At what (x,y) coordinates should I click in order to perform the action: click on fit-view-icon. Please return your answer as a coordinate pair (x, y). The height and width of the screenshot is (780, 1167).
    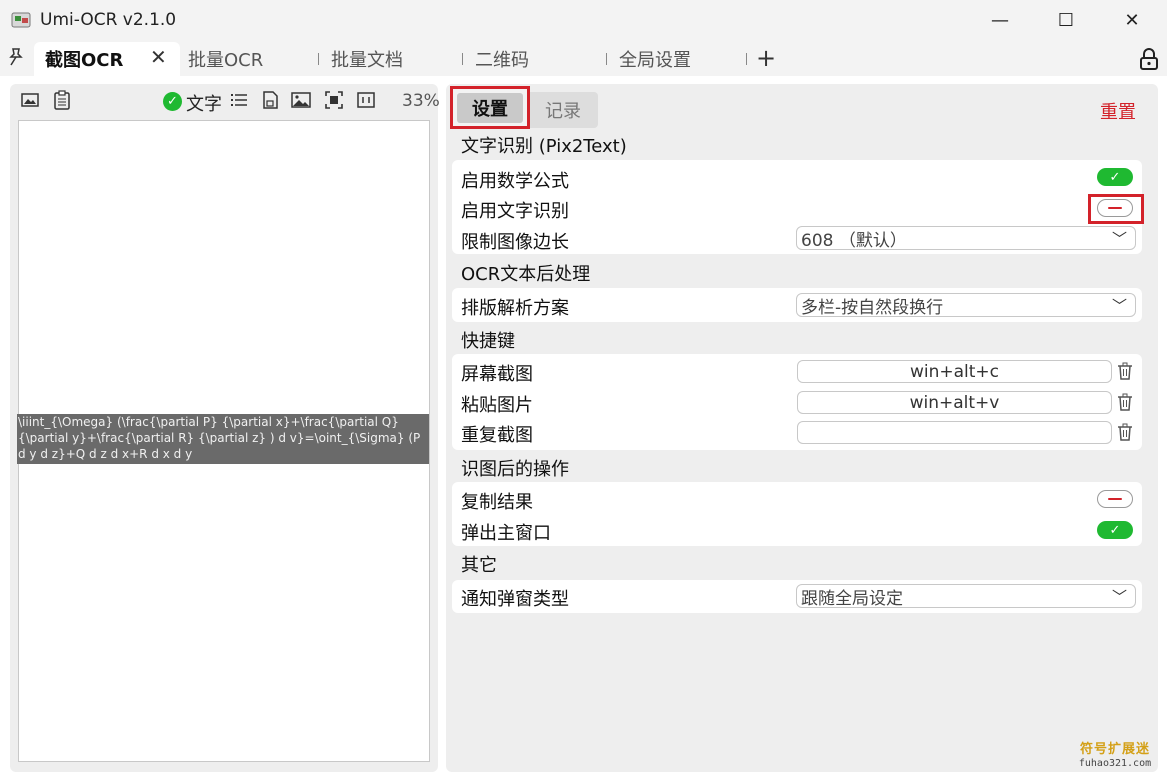
    Looking at the image, I should click on (334, 100).